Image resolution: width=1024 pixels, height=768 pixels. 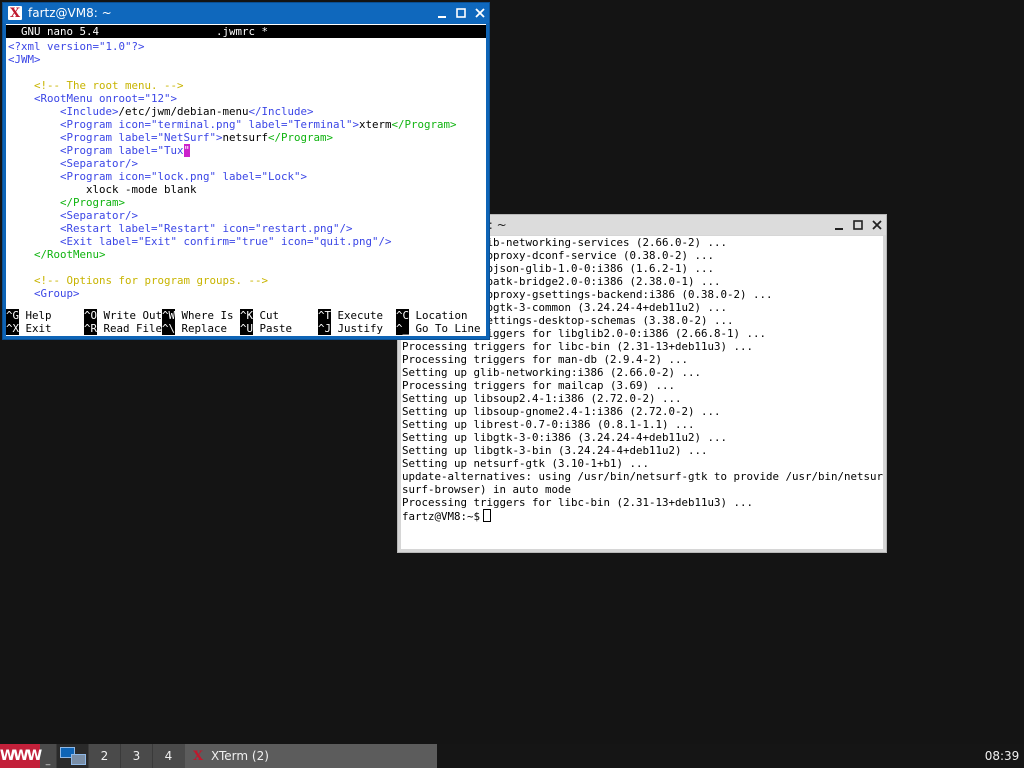 I want to click on nano-shortcut-key: ^U, so click(x=247, y=328).